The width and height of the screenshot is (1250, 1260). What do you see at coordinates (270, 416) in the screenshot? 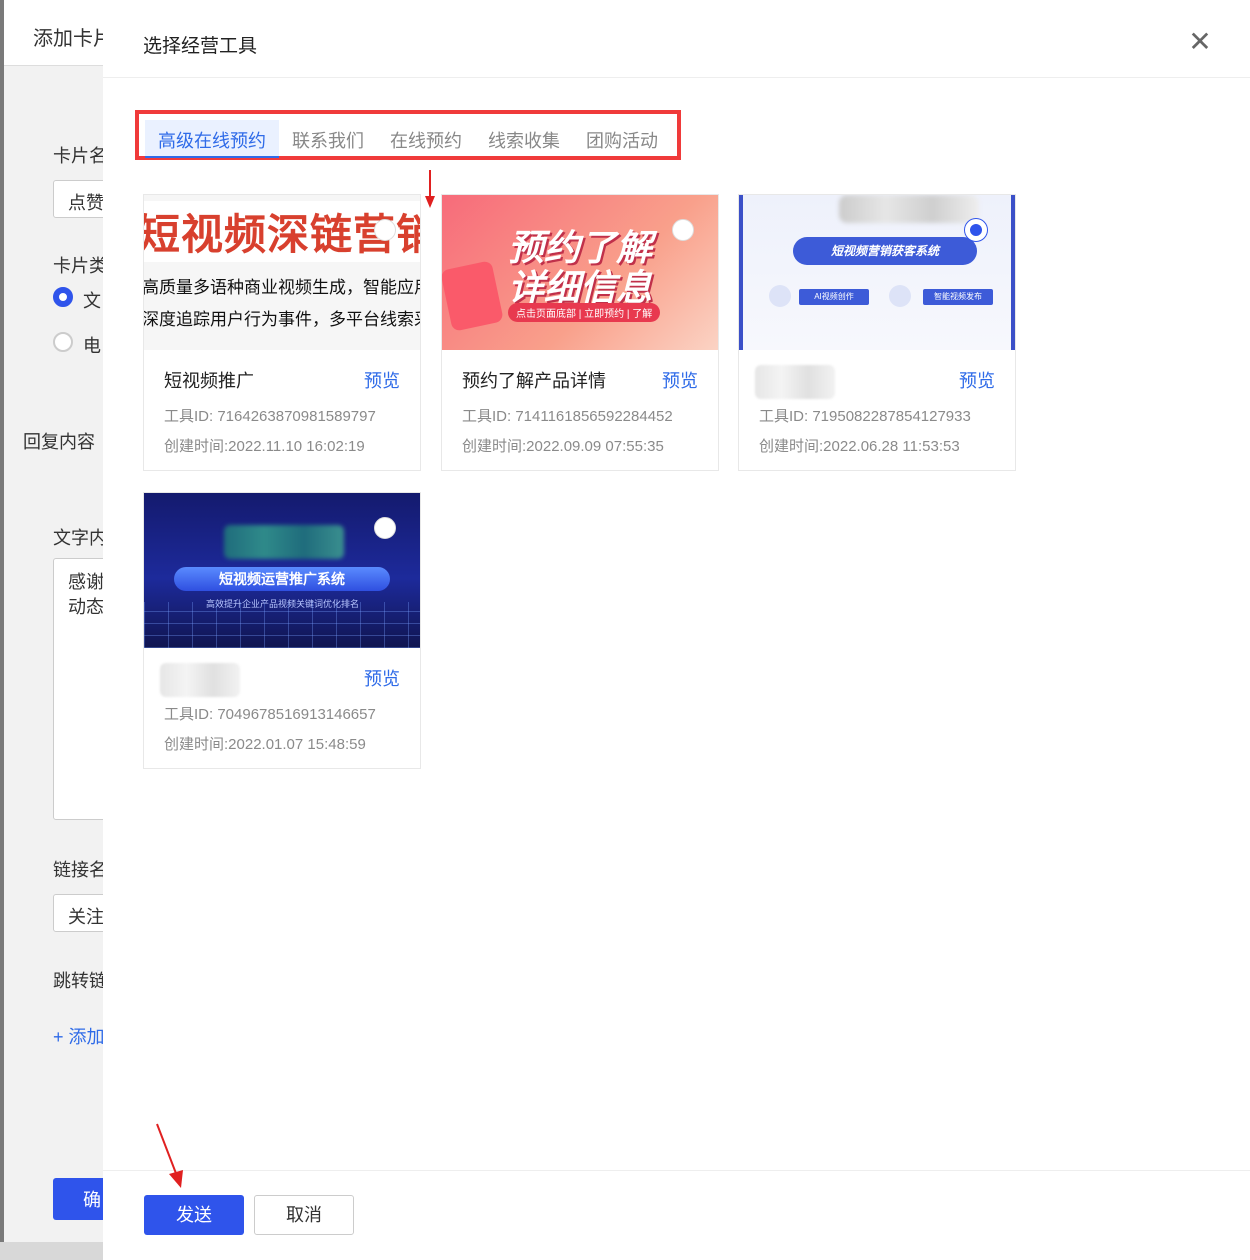
I see `tool-id: 工具ID: 7164263870981589797` at bounding box center [270, 416].